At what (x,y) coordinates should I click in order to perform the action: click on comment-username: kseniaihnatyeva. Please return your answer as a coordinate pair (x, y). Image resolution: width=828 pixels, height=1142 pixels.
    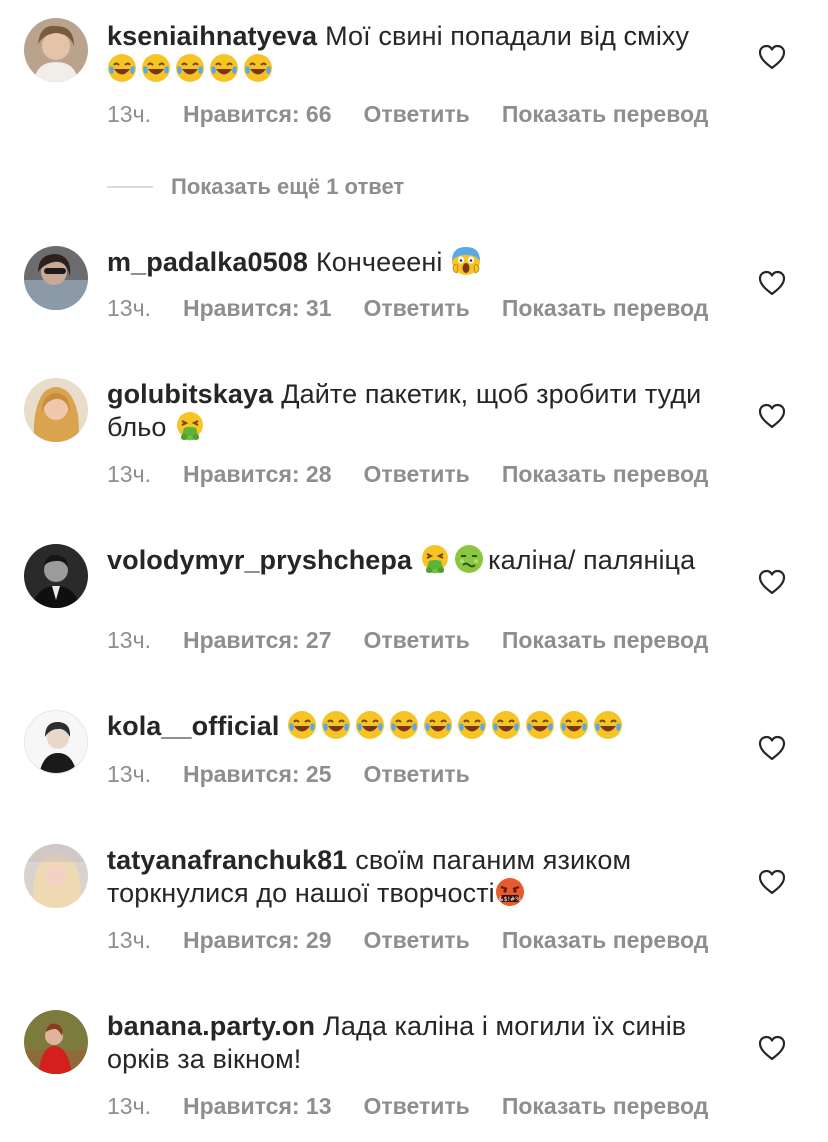
    Looking at the image, I should click on (212, 36).